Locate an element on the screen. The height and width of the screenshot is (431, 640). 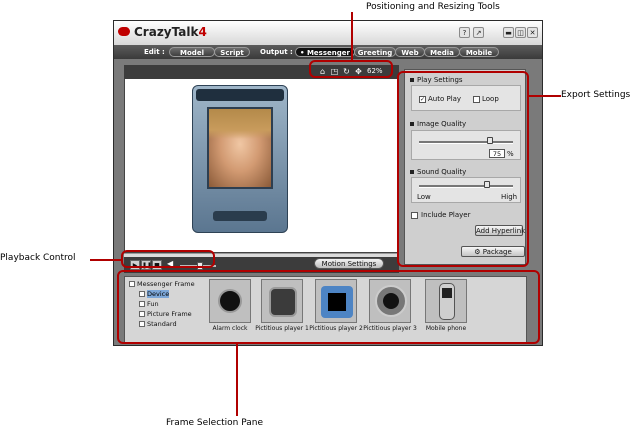
avatar-hair is located at coordinates (240, 124).